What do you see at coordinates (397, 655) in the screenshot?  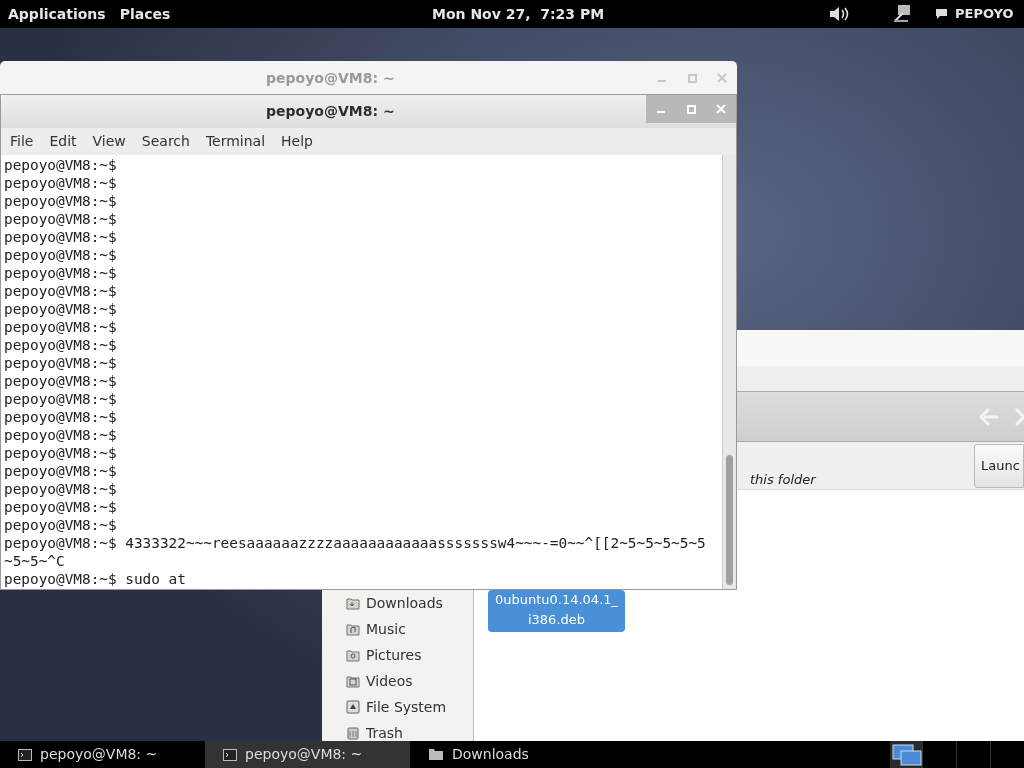 I see `sidebar-item: Pictures` at bounding box center [397, 655].